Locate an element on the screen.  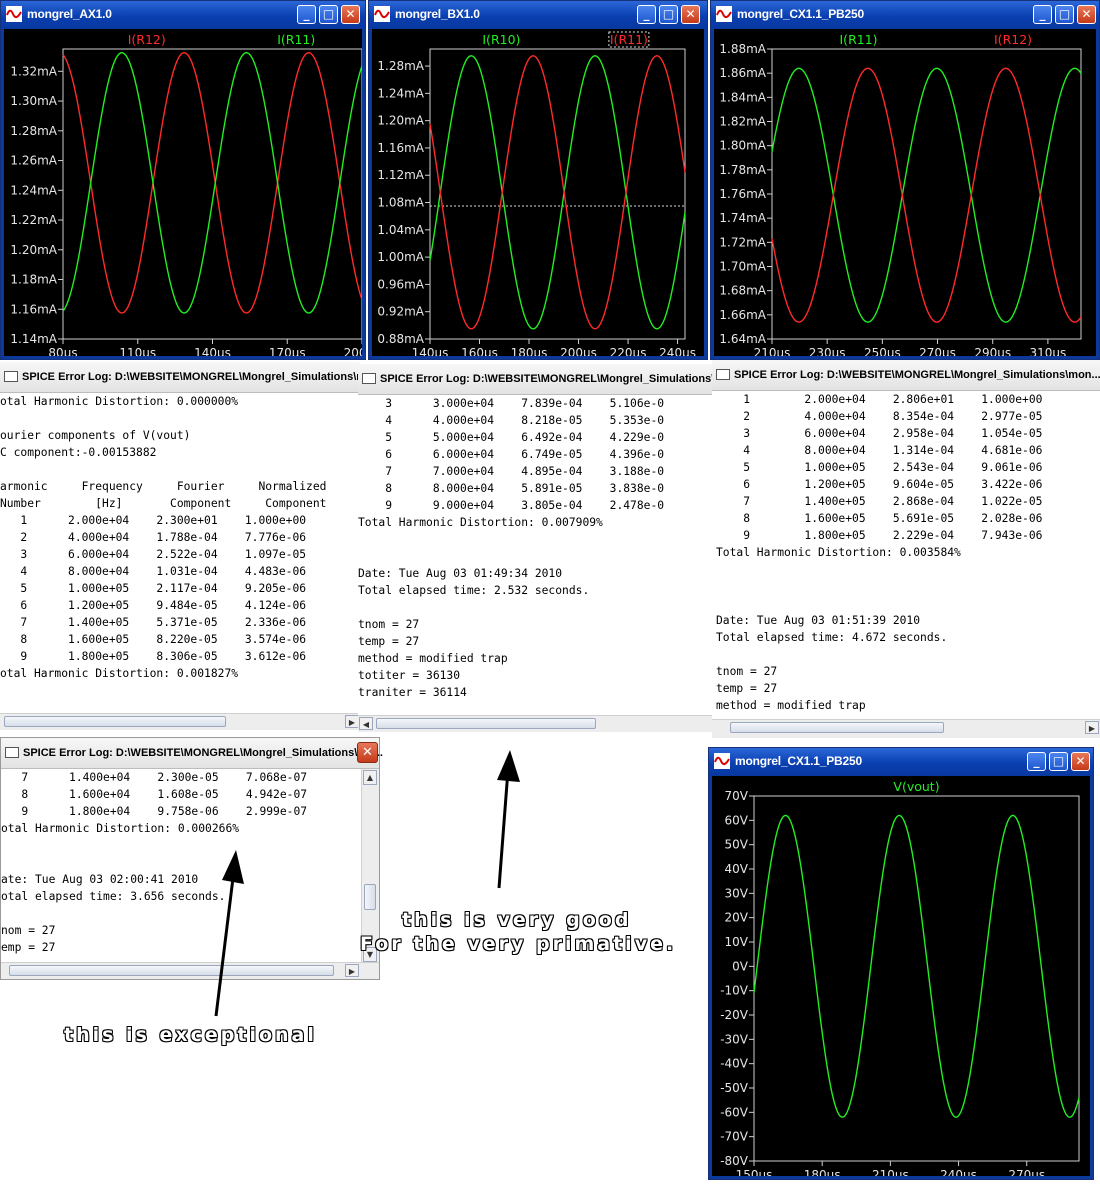
y-tick-label: -10V is located at coordinates (734, 991).